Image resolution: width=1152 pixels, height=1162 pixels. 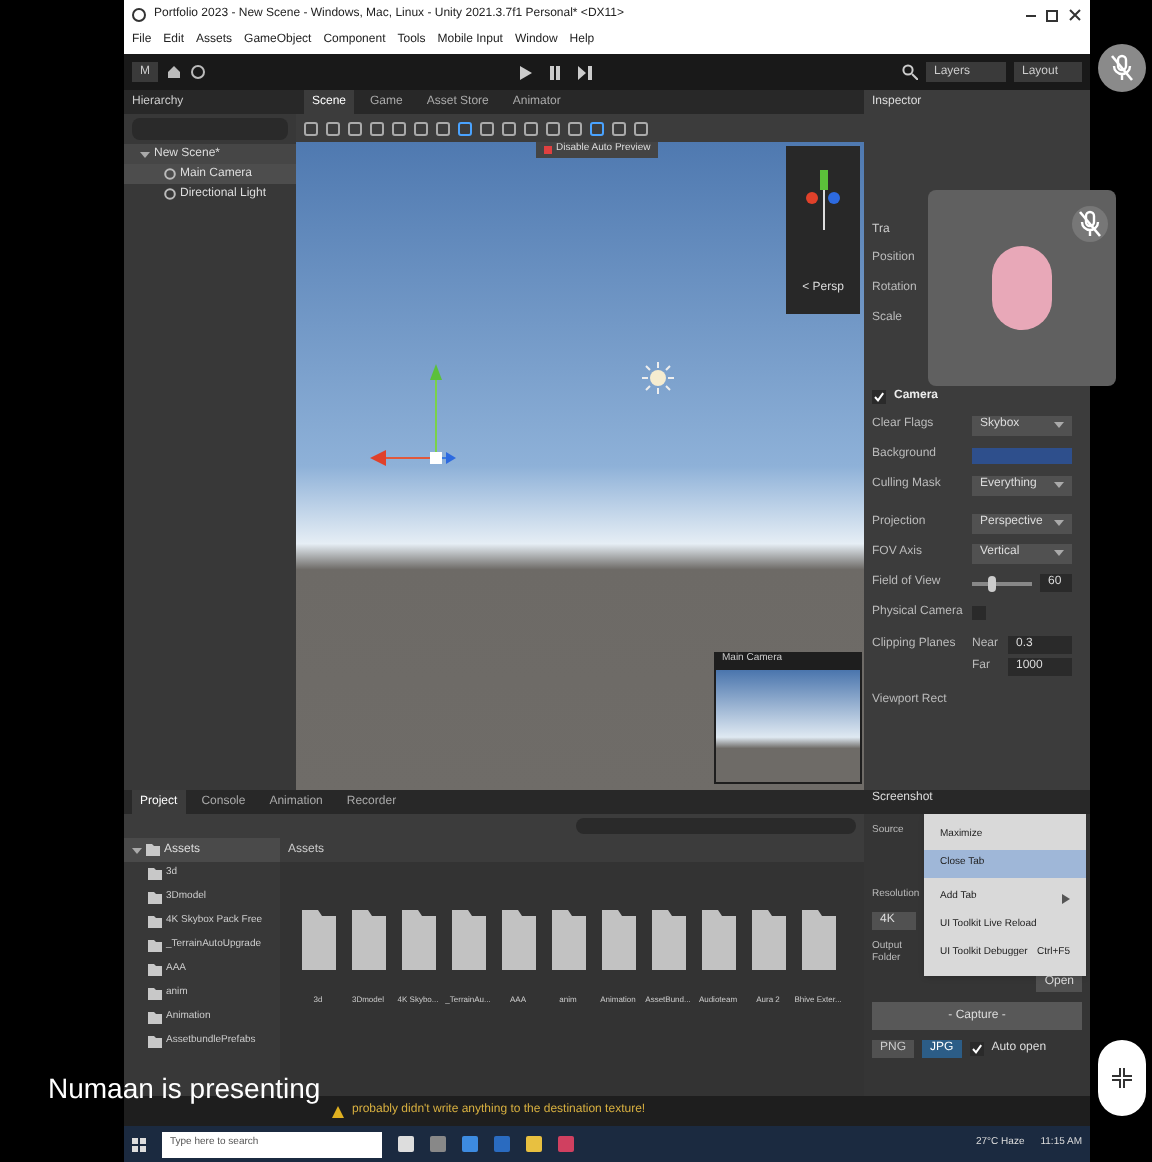 What do you see at coordinates (788, 726) in the screenshot?
I see `preview-image` at bounding box center [788, 726].